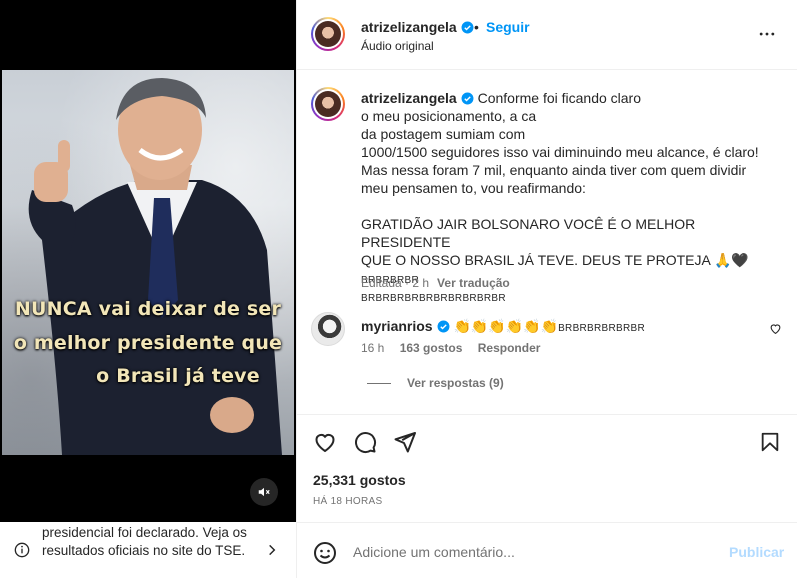  Describe the element at coordinates (397, 46) in the screenshot. I see `original-audio-link: Áudio original` at that location.